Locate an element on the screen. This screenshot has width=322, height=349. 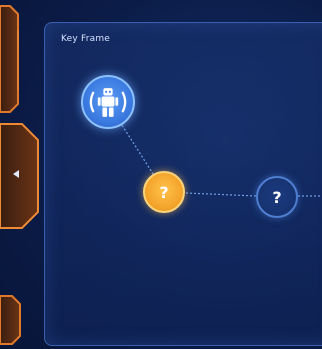
chevron-left-icon is located at coordinates (16, 174).